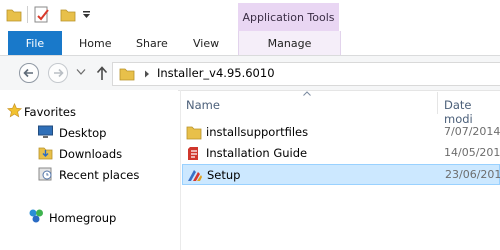 The image size is (500, 250). What do you see at coordinates (50, 115) in the screenshot?
I see `nav-favorites: Favorites` at bounding box center [50, 115].